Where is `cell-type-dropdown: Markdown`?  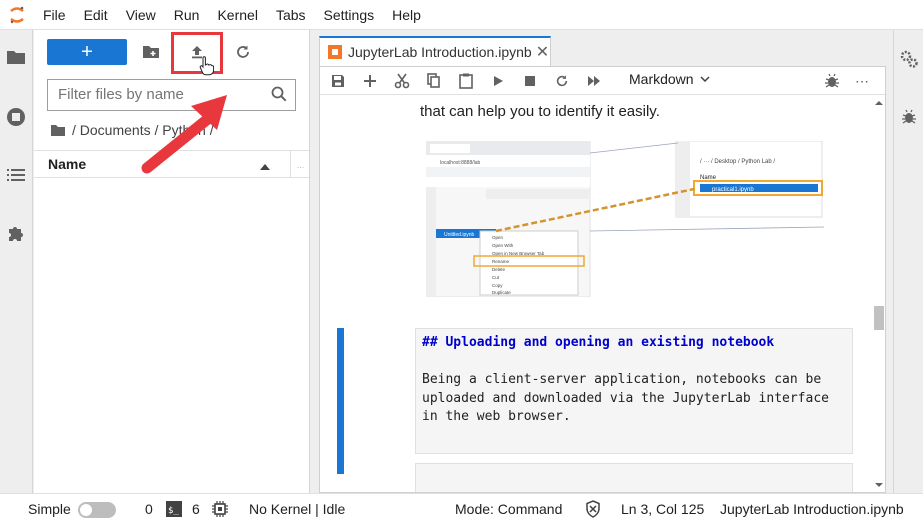 cell-type-dropdown: Markdown is located at coordinates (669, 79).